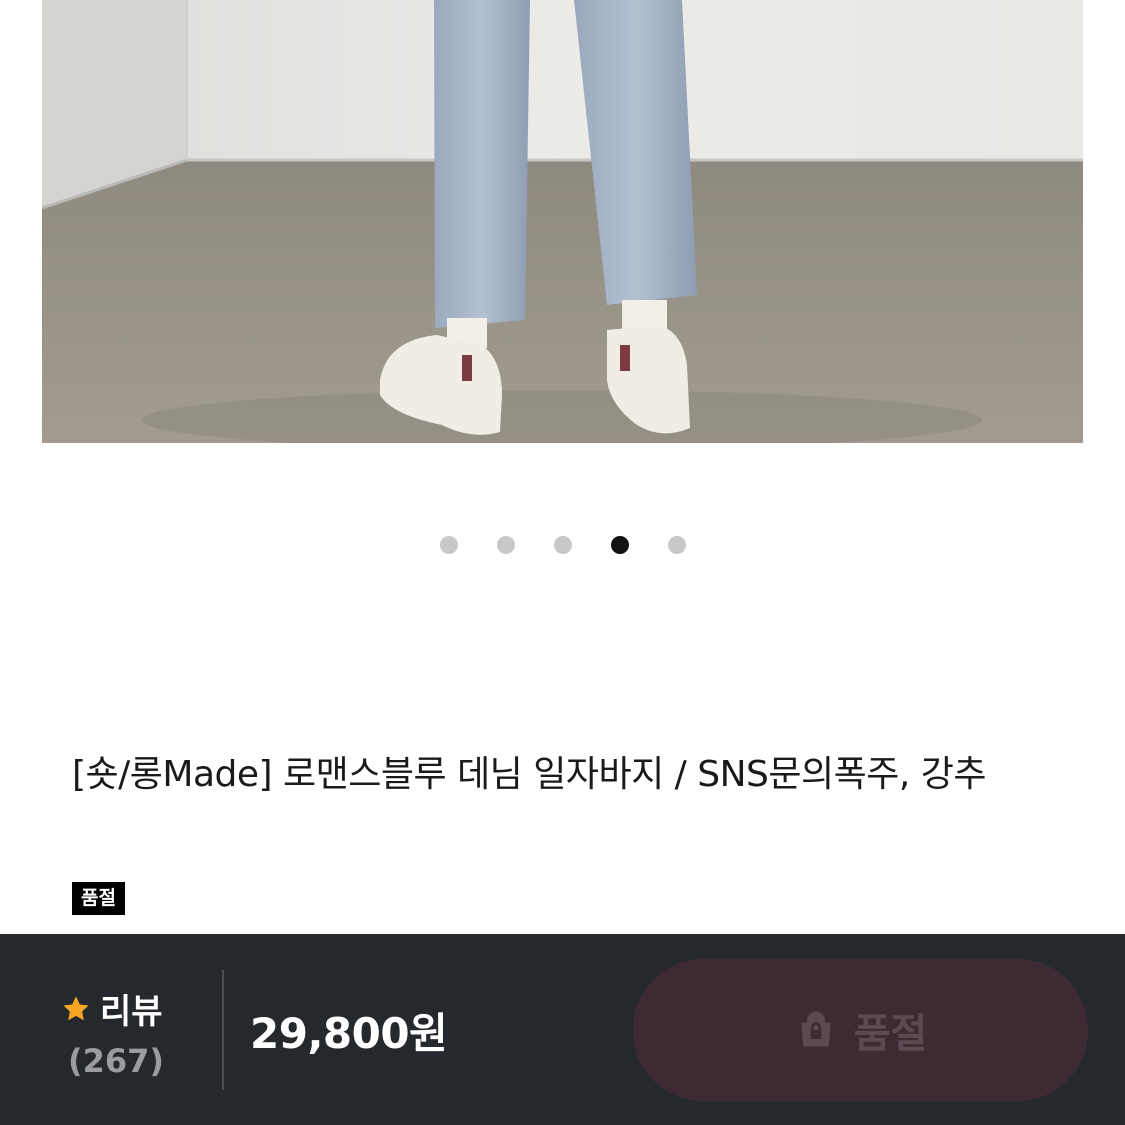  Describe the element at coordinates (619, 545) in the screenshot. I see `carousel-dot-active` at that location.